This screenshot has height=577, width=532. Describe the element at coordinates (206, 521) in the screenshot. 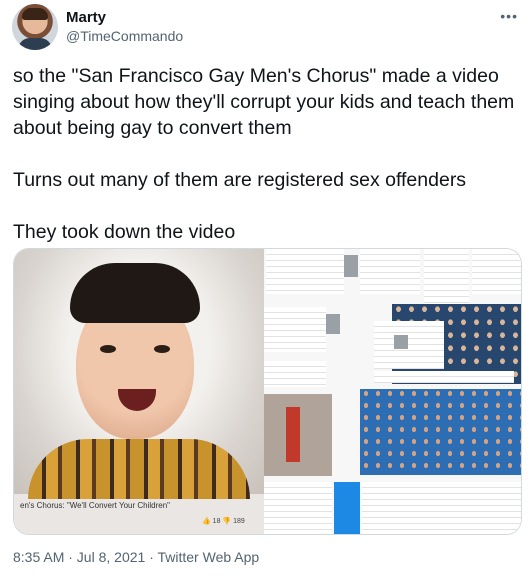

I see `thumbs-up-icon: 👍` at that location.